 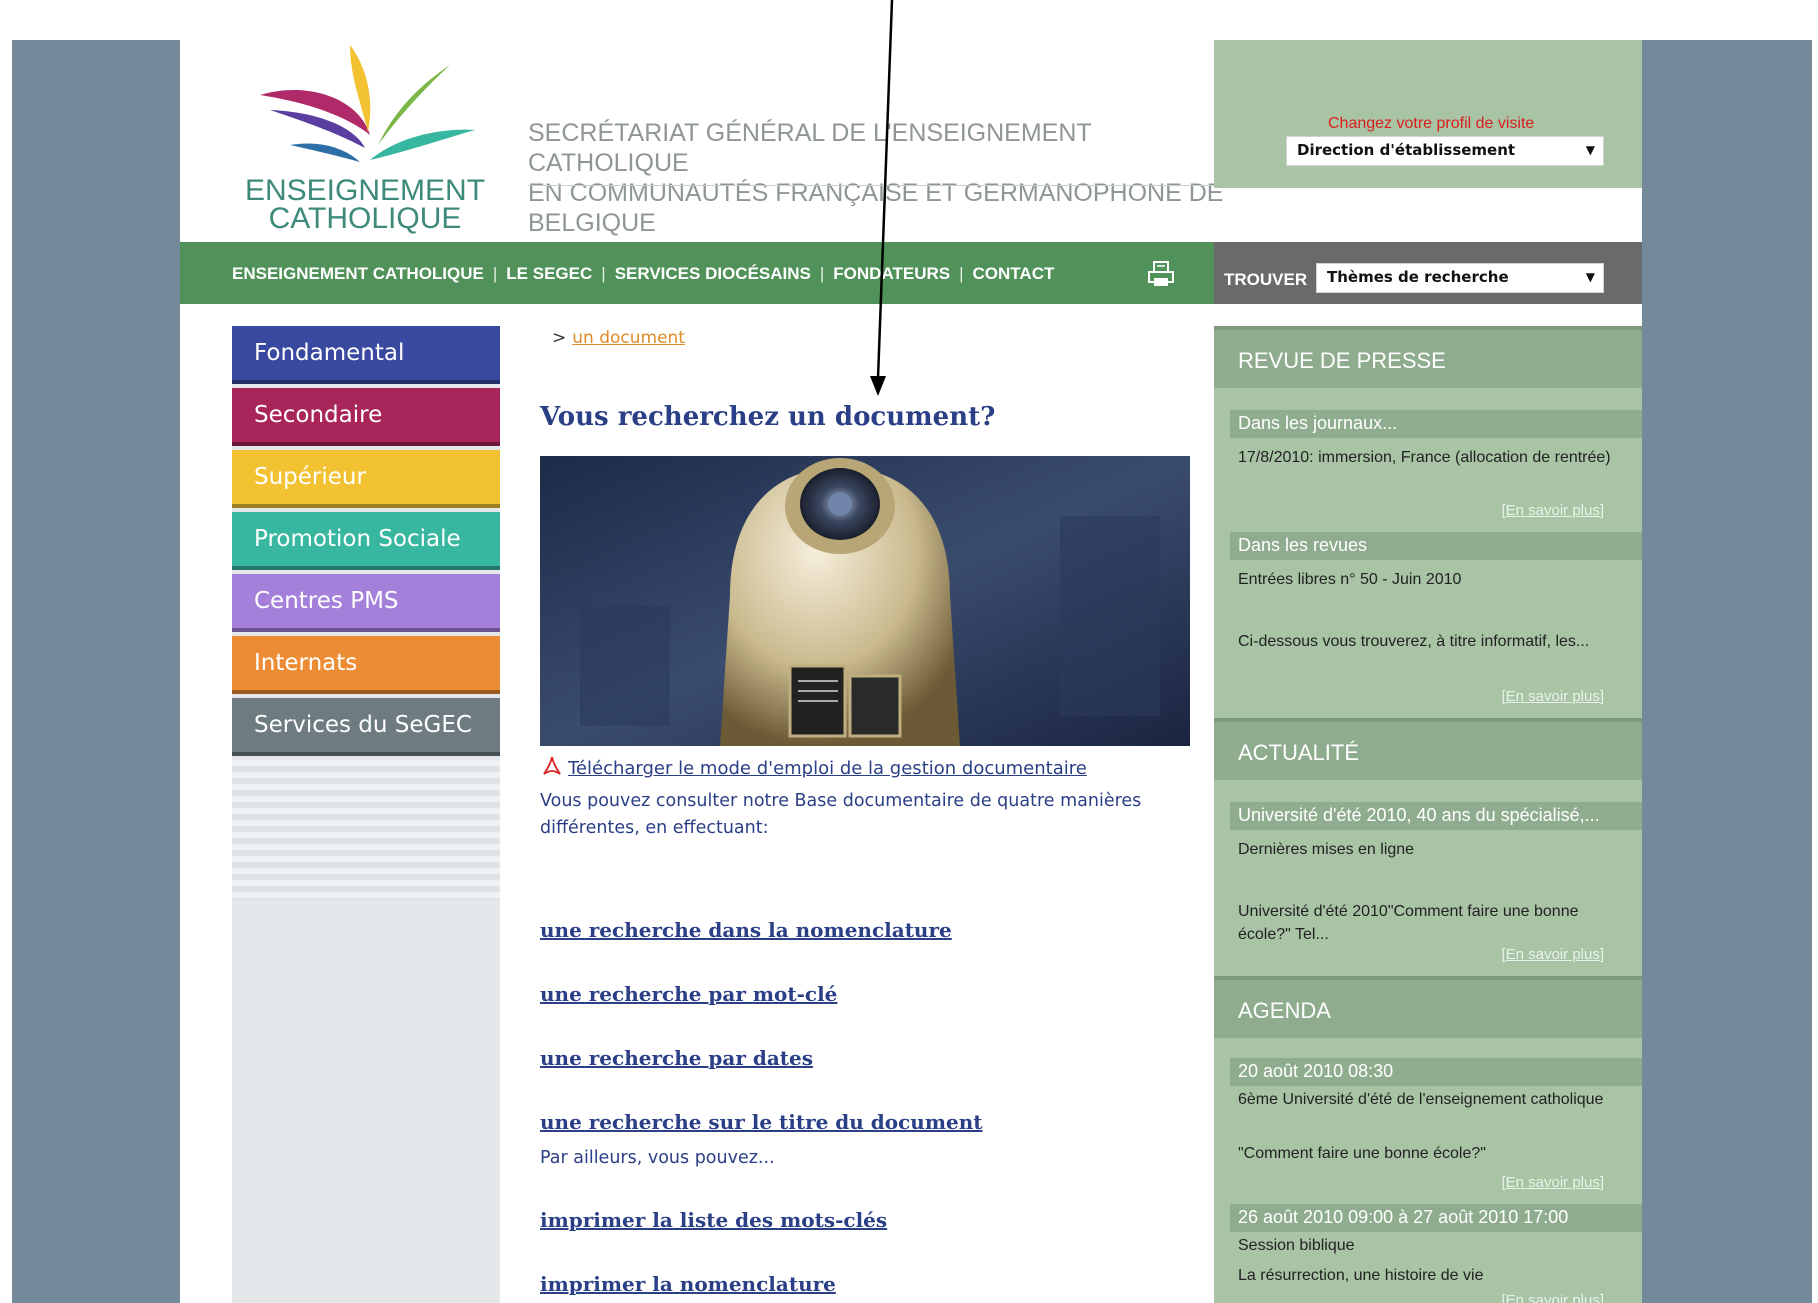 What do you see at coordinates (1727, 671) in the screenshot?
I see `page-background-right` at bounding box center [1727, 671].